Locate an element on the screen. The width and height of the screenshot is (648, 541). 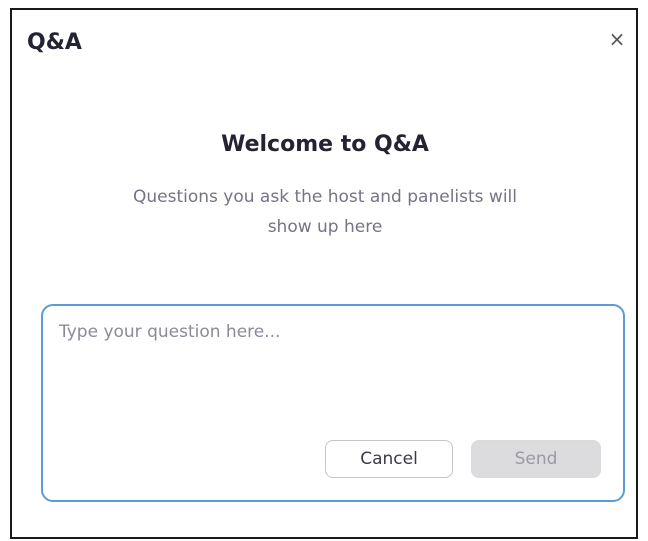
welcome-title: Welcome to Q&A is located at coordinates (325, 144).